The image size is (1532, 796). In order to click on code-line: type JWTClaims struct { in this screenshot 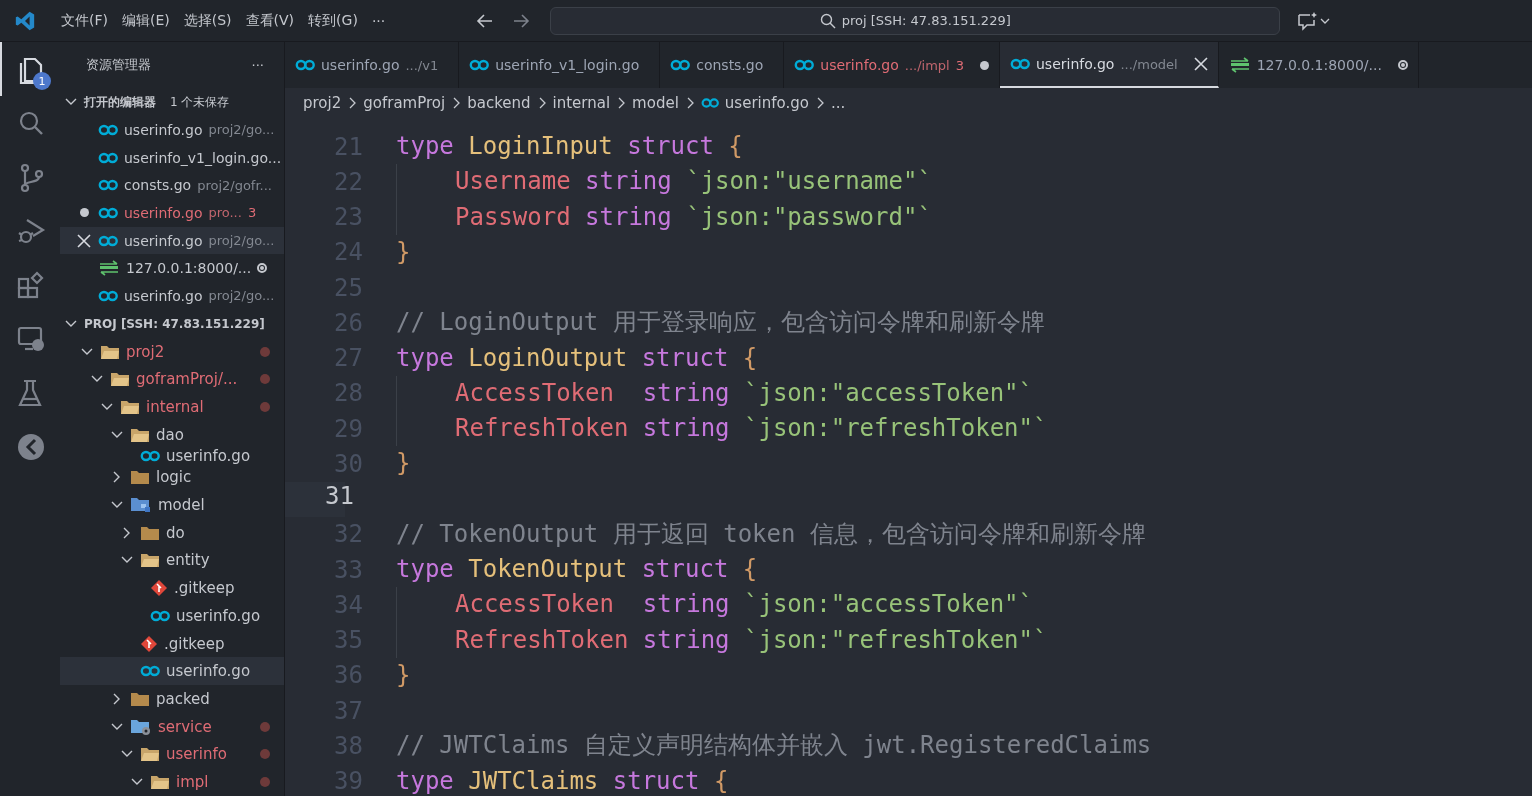, I will do `click(562, 780)`.